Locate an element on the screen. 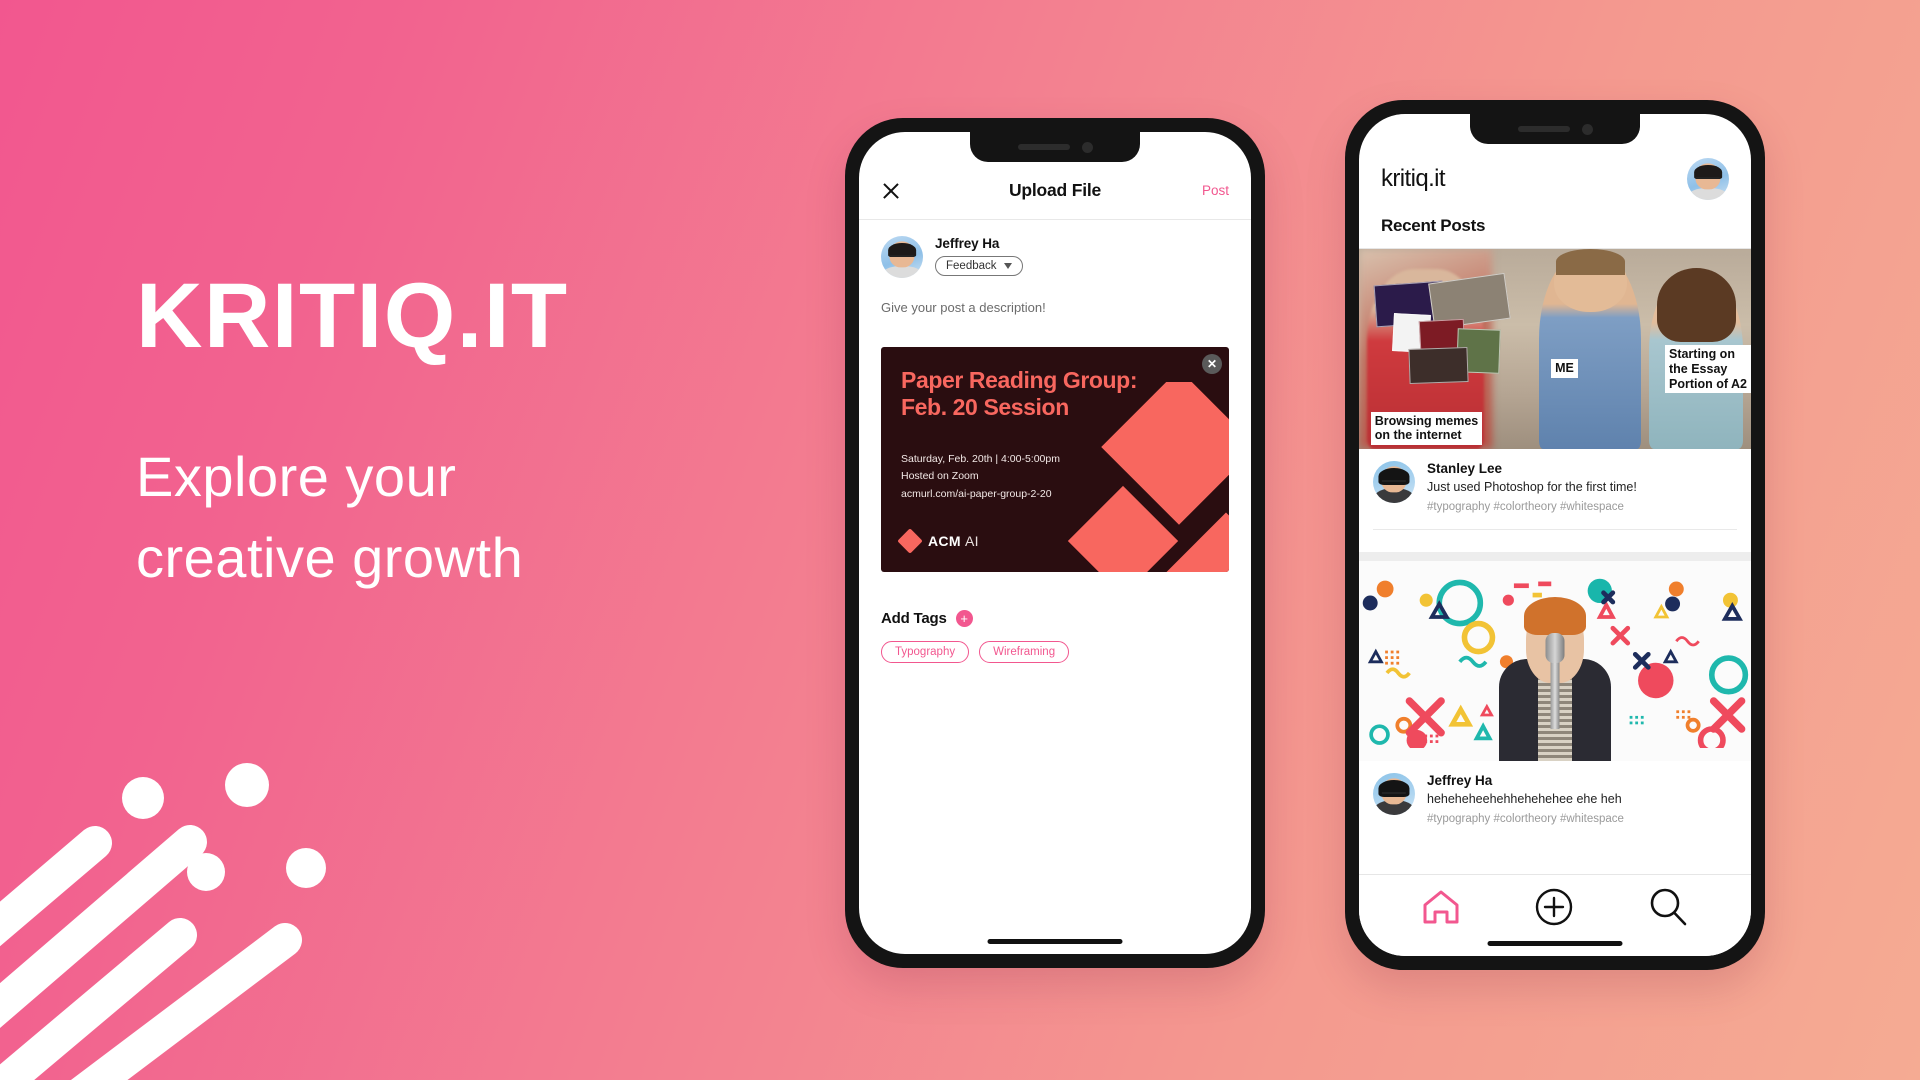  rickroll-video-image is located at coordinates (1555, 661).